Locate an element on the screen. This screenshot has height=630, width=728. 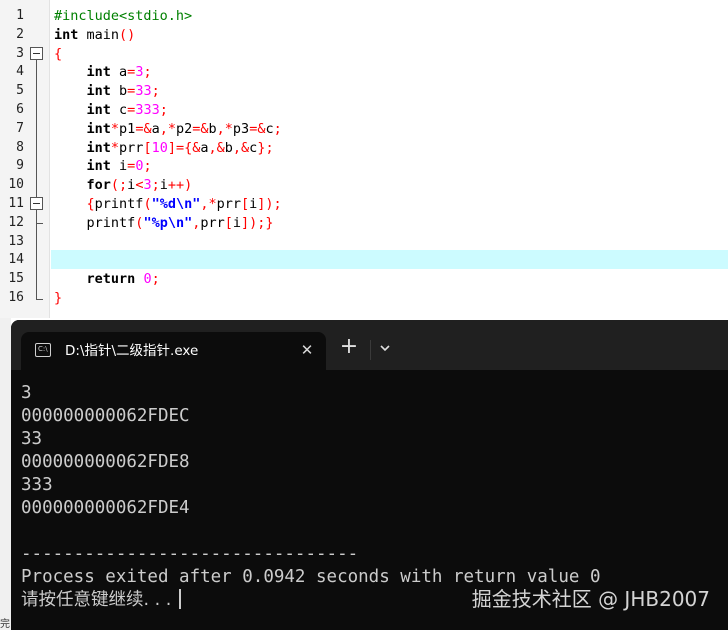
line-number: 7 is located at coordinates (20, 128).